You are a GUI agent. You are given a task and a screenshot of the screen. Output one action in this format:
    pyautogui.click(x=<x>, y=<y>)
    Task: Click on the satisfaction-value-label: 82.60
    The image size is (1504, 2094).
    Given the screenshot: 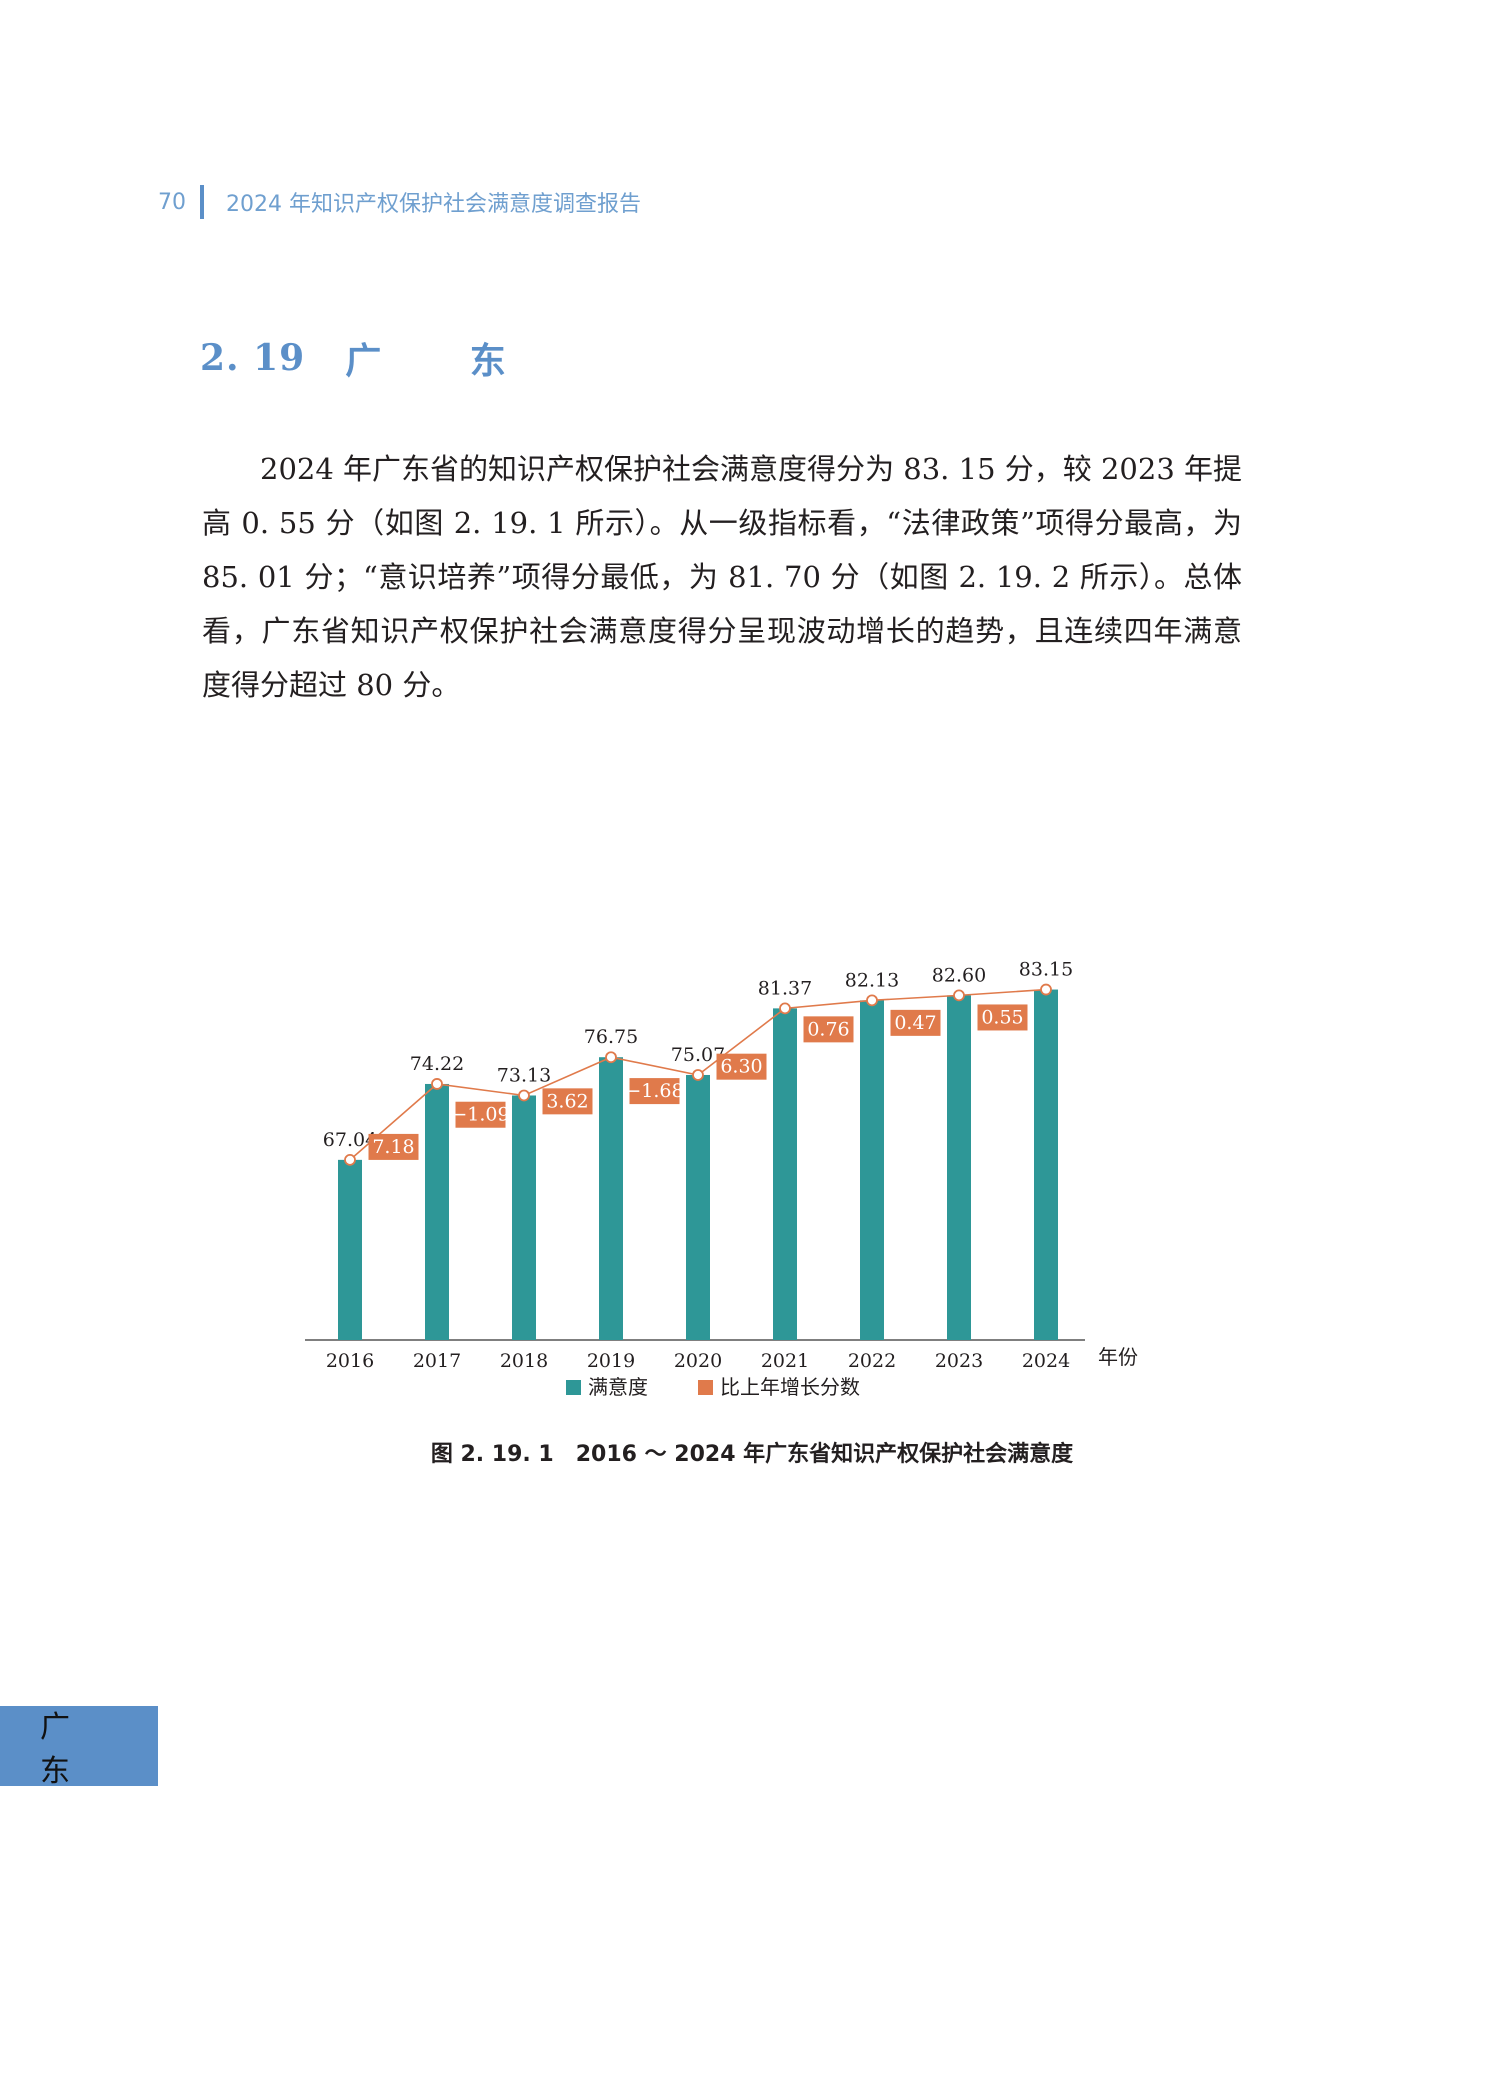 What is the action you would take?
    pyautogui.click(x=959, y=975)
    